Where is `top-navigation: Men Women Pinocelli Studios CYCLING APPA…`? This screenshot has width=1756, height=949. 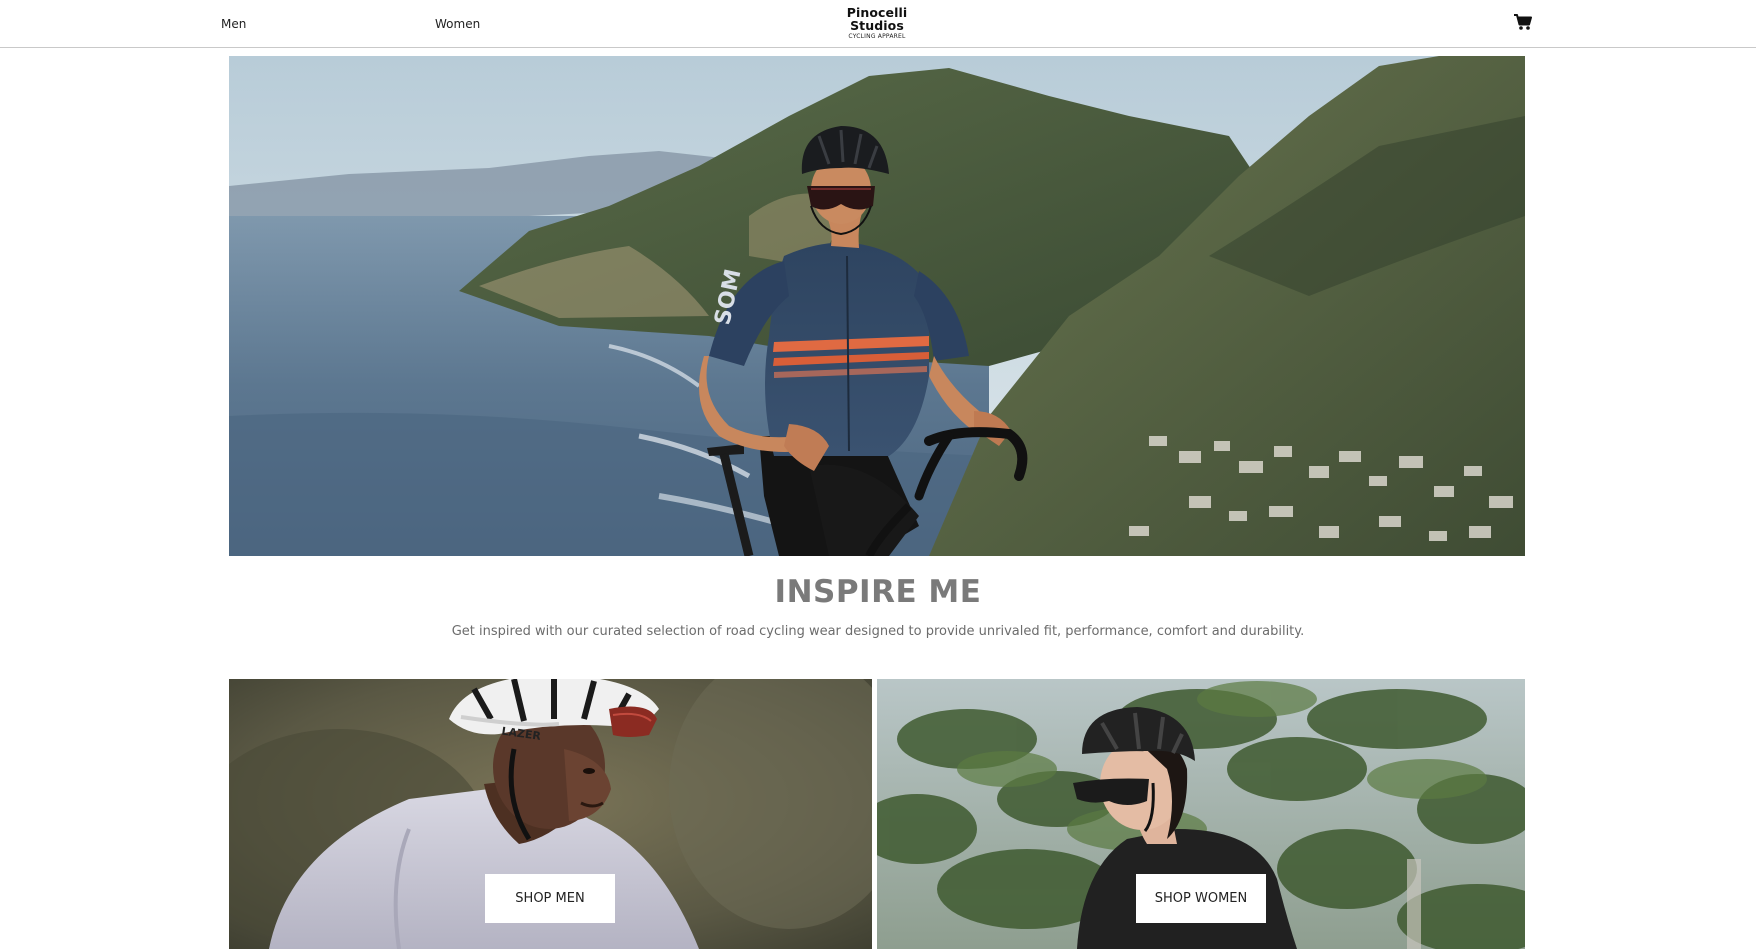
top-navigation: Men Women Pinocelli Studios CYCLING APPA… is located at coordinates (878, 24).